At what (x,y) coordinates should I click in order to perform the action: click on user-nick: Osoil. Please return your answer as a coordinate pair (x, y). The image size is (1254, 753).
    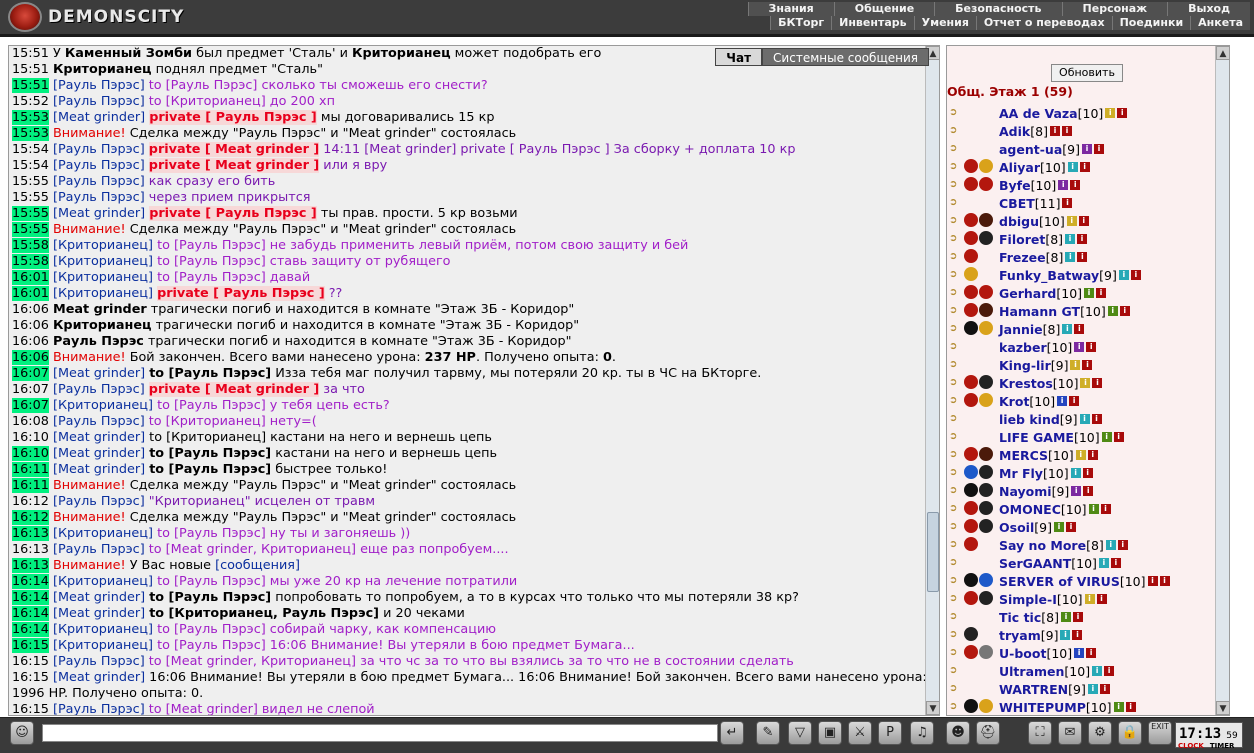
    Looking at the image, I should click on (1016, 527).